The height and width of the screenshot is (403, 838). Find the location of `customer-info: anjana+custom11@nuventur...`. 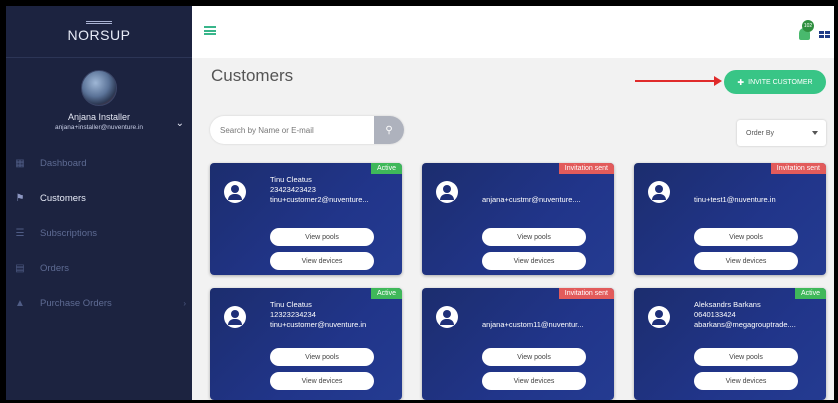

customer-info: anjana+custom11@nuventur... is located at coordinates (546, 325).